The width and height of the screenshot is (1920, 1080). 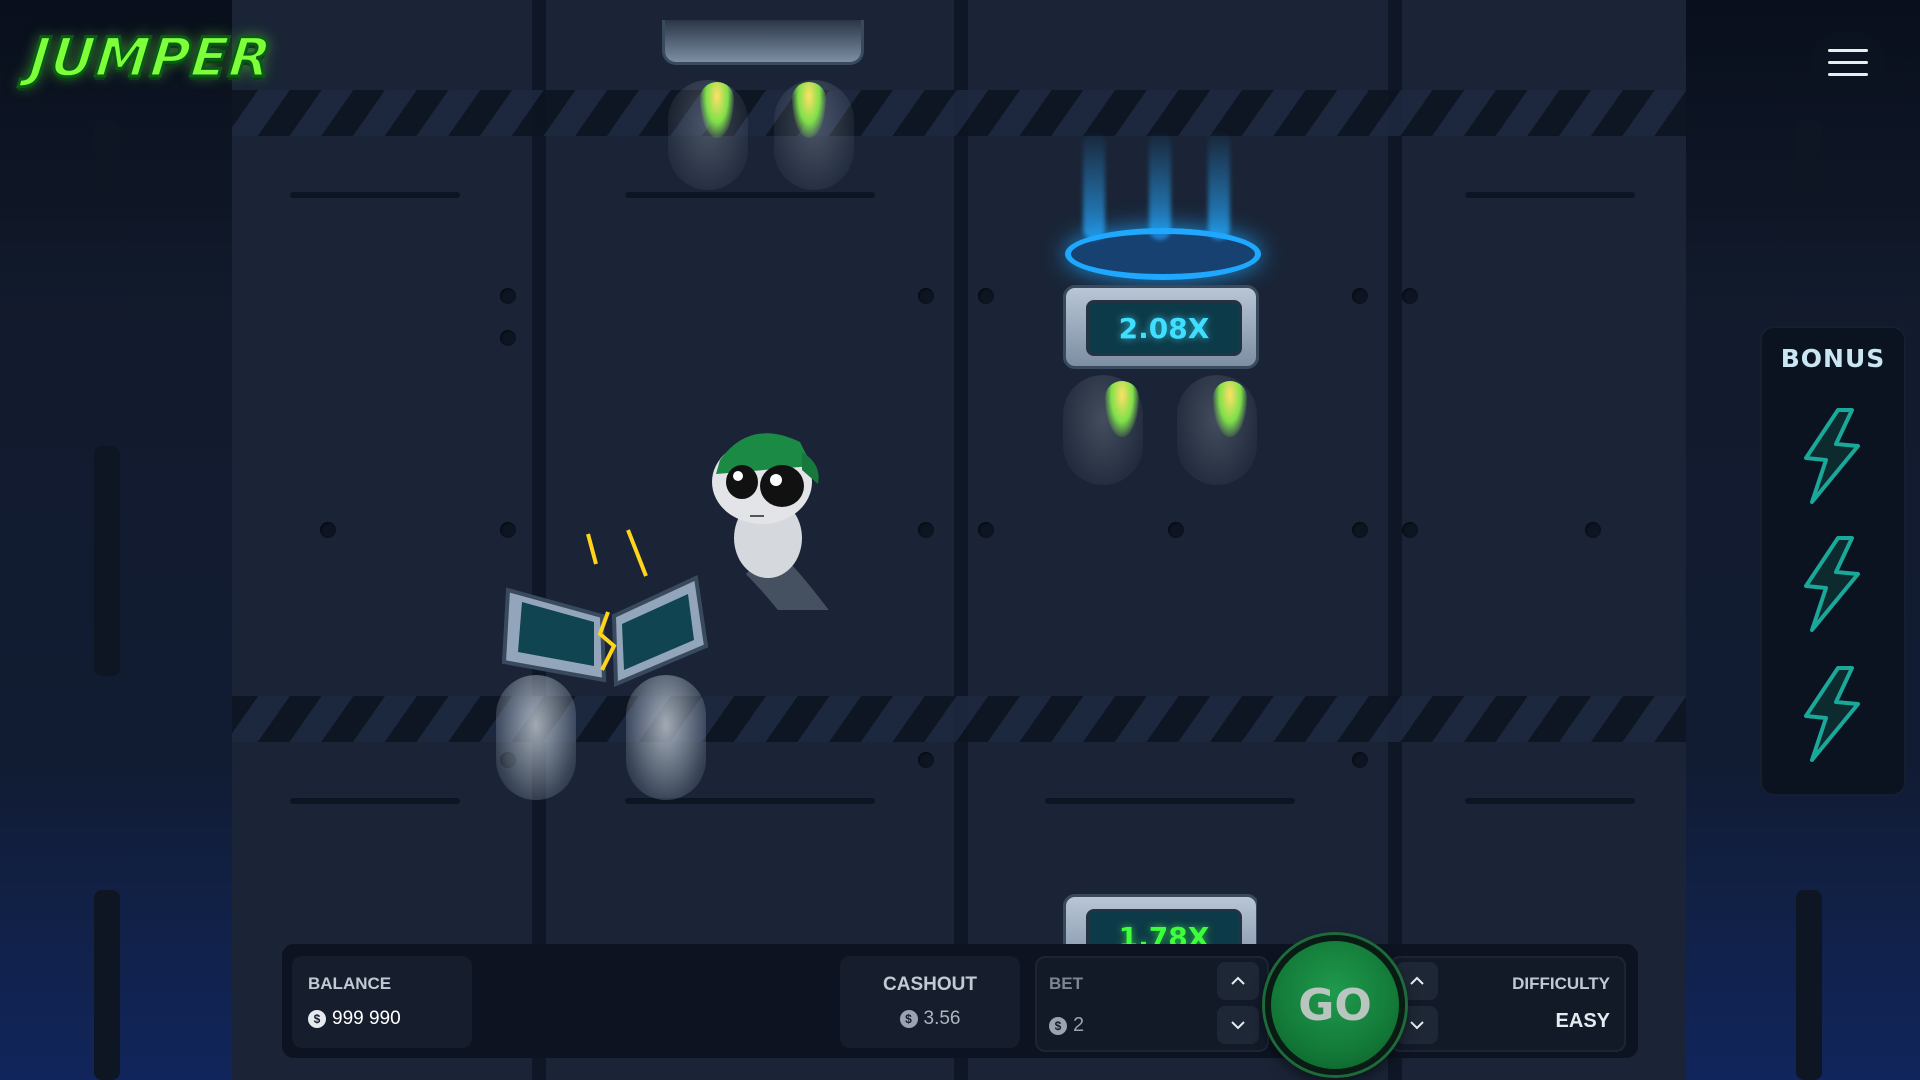 What do you see at coordinates (793, 575) in the screenshot?
I see `alien-character` at bounding box center [793, 575].